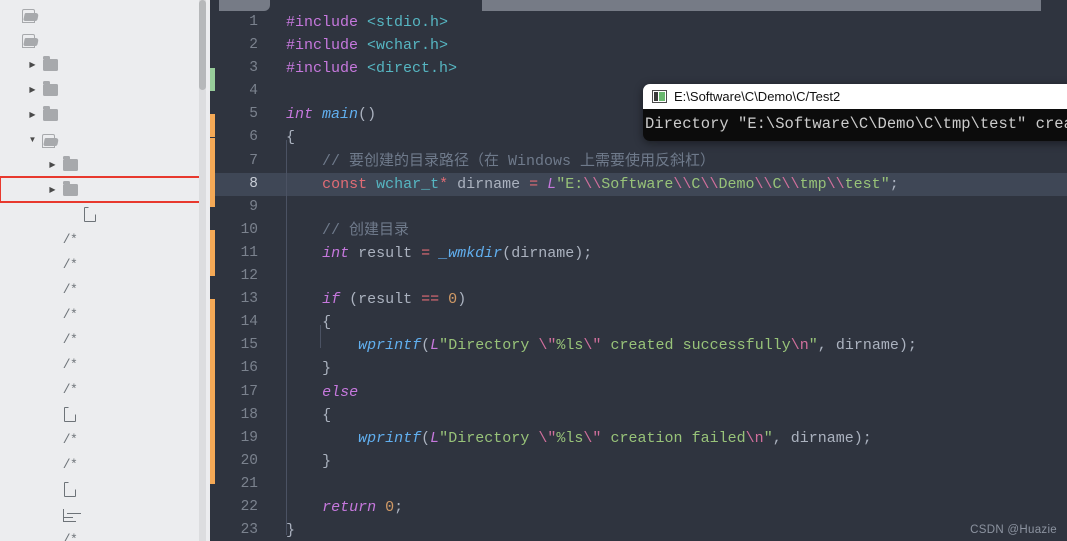  Describe the element at coordinates (601, 392) in the screenshot. I see `code-line: else` at that location.